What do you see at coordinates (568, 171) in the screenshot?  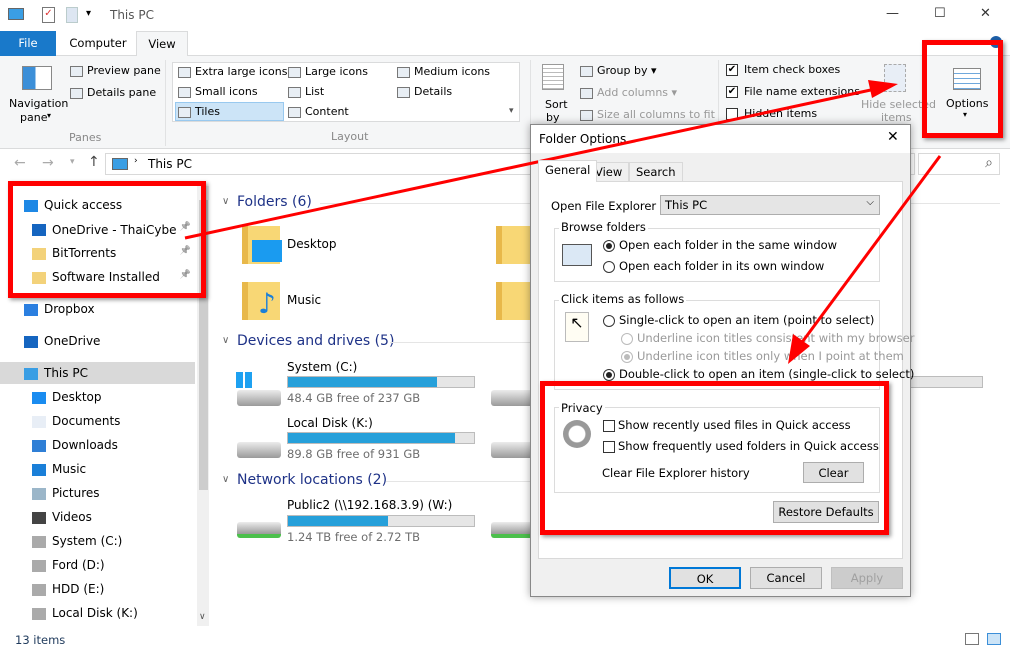 I see `dialog-tab-general: General` at bounding box center [568, 171].